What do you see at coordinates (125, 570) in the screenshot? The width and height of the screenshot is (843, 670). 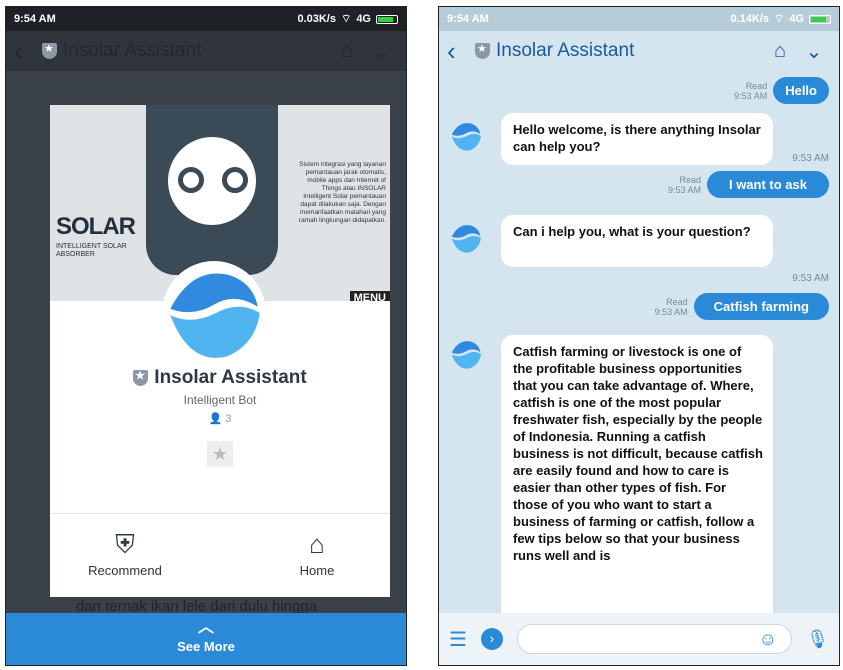 I see `recommend-label: Recommend` at bounding box center [125, 570].